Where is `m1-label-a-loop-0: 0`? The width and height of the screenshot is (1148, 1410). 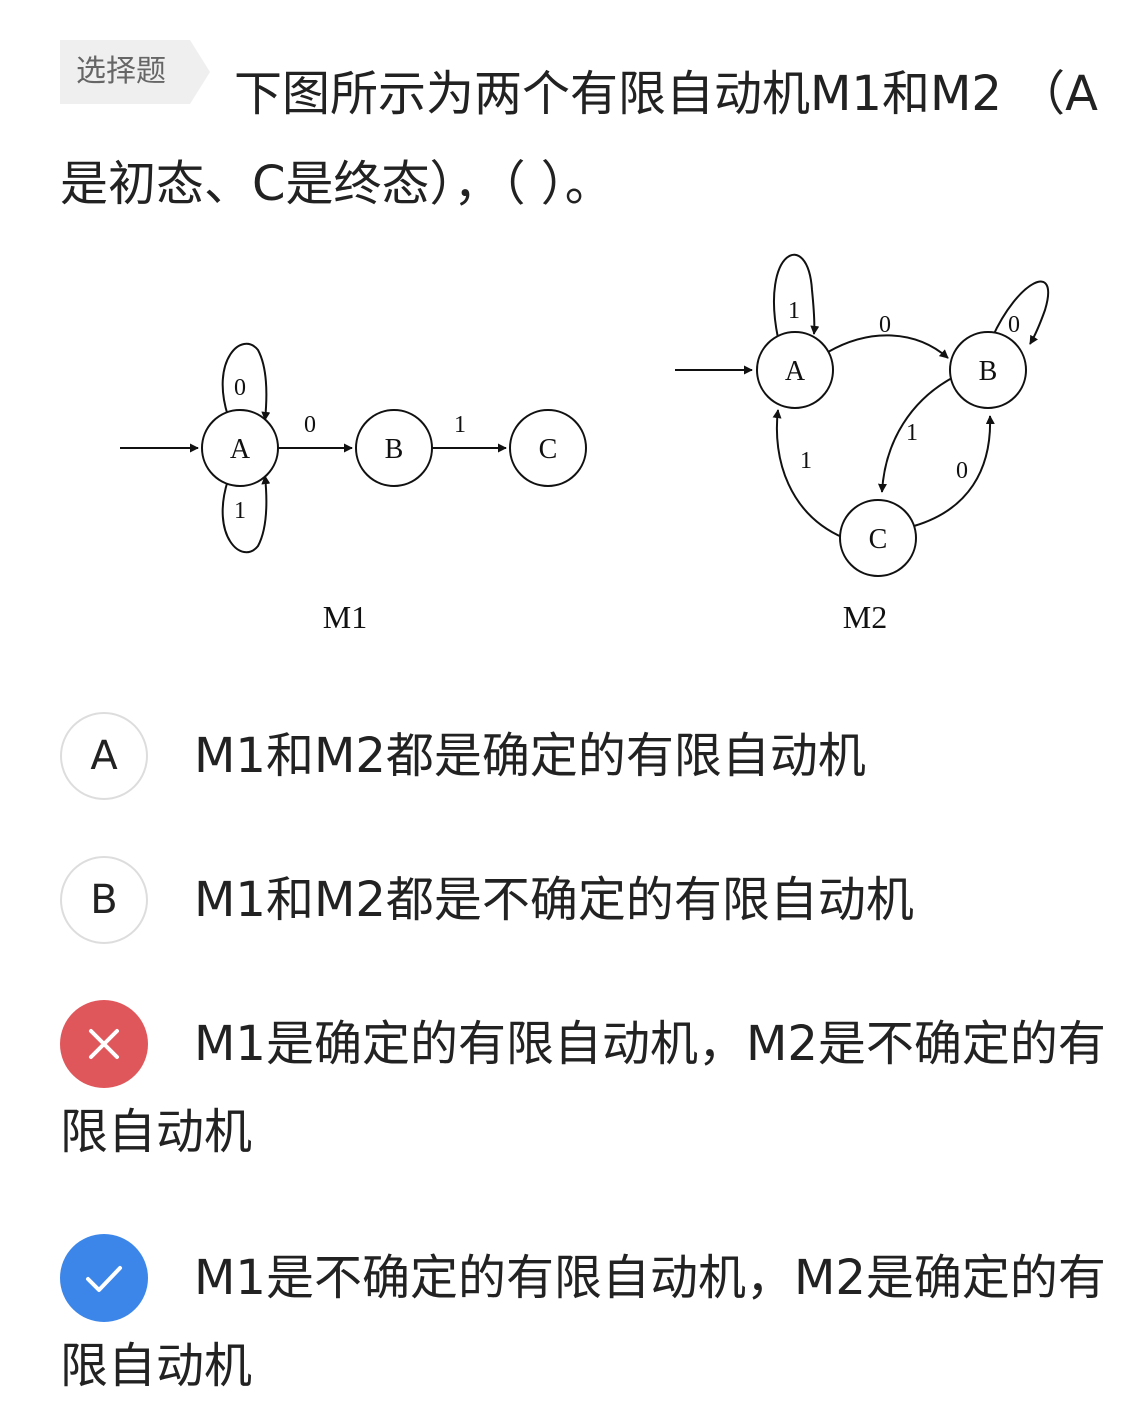 m1-label-a-loop-0: 0 is located at coordinates (240, 388).